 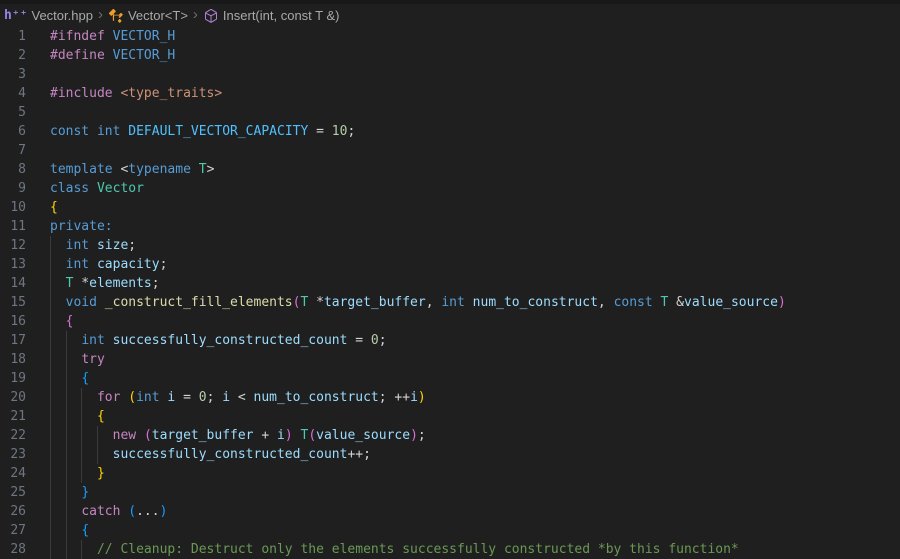 I want to click on line-content: successfully_constructed_count++;, so click(x=475, y=454).